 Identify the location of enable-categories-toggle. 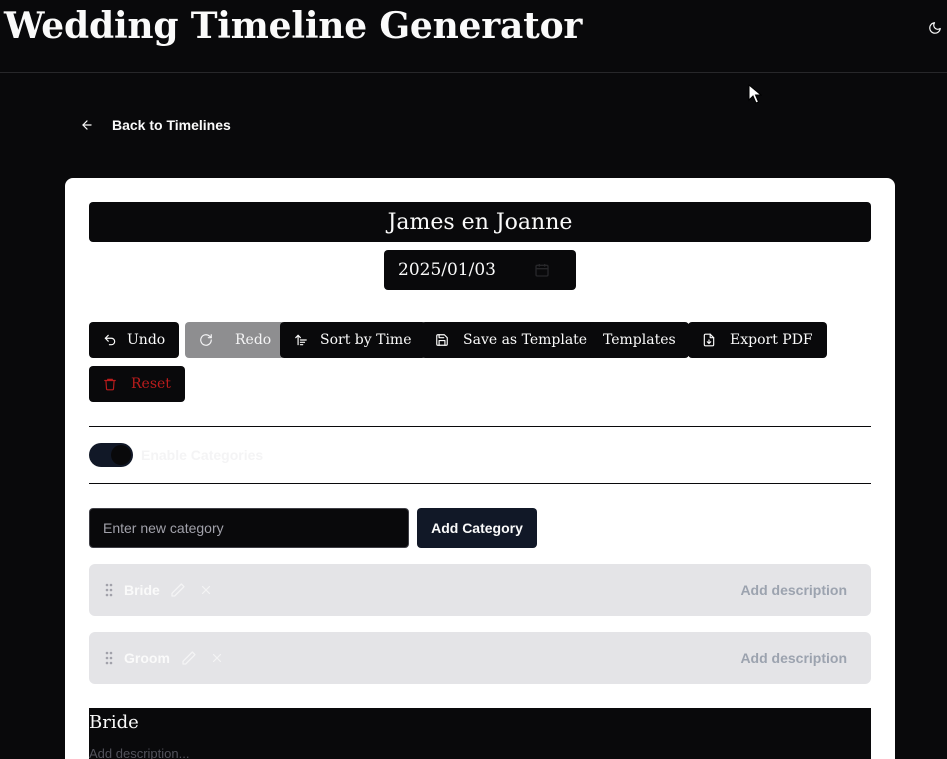
(111, 455).